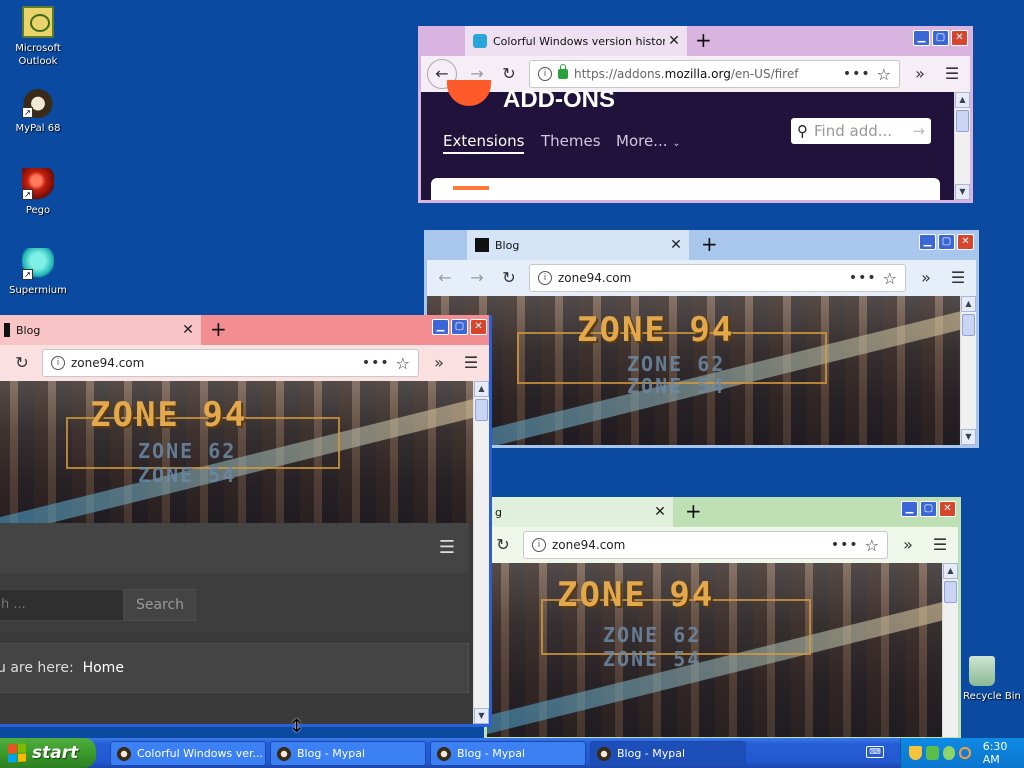 This screenshot has height=768, width=1024. What do you see at coordinates (236, 452) in the screenshot?
I see `site-banner-image: ZONE 94 ZONE 62 ZONE 54` at bounding box center [236, 452].